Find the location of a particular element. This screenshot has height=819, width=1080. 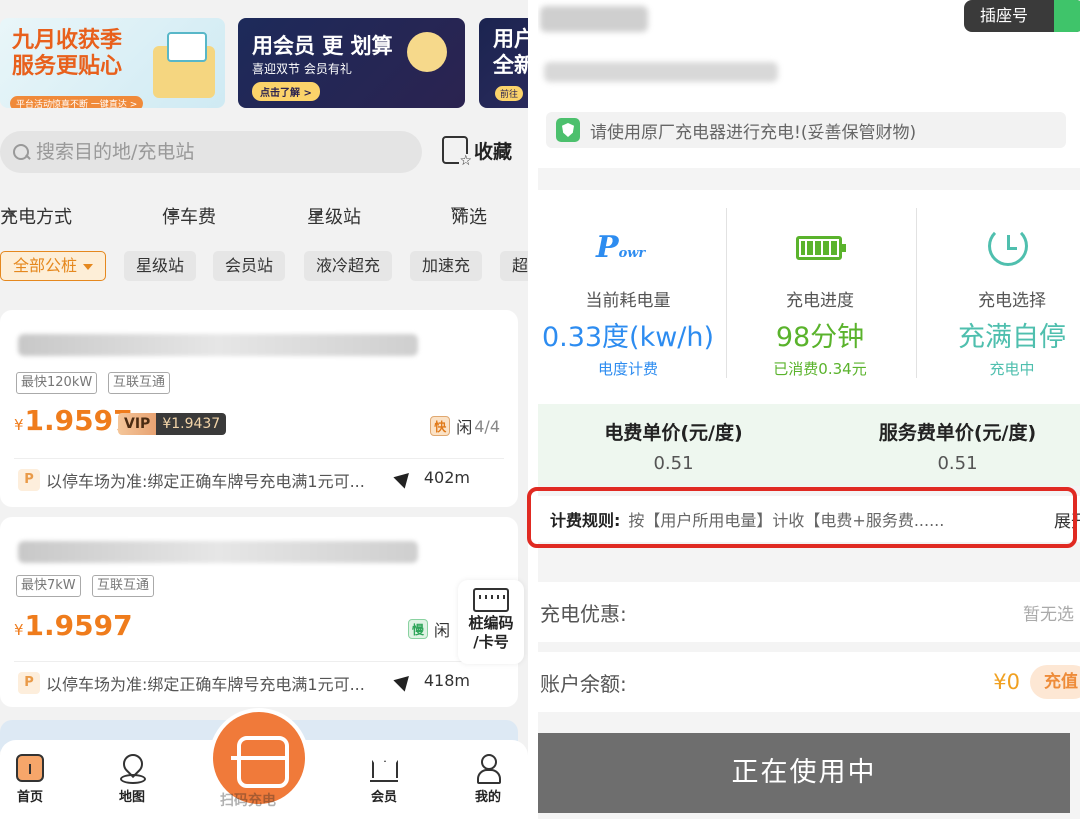

price-value: 0.51 is located at coordinates (957, 463).